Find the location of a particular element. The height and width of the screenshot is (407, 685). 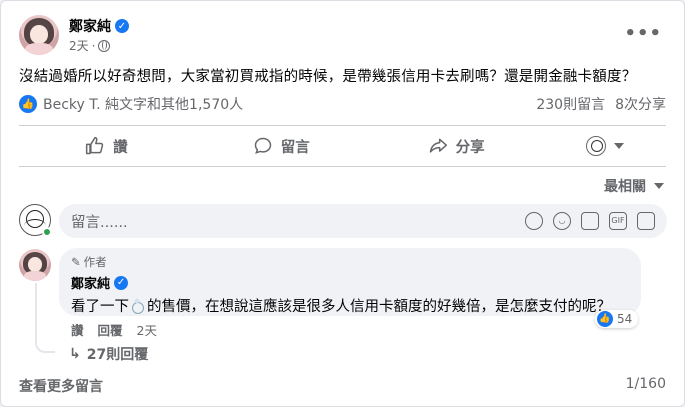

comment-time: 2天 is located at coordinates (147, 329).